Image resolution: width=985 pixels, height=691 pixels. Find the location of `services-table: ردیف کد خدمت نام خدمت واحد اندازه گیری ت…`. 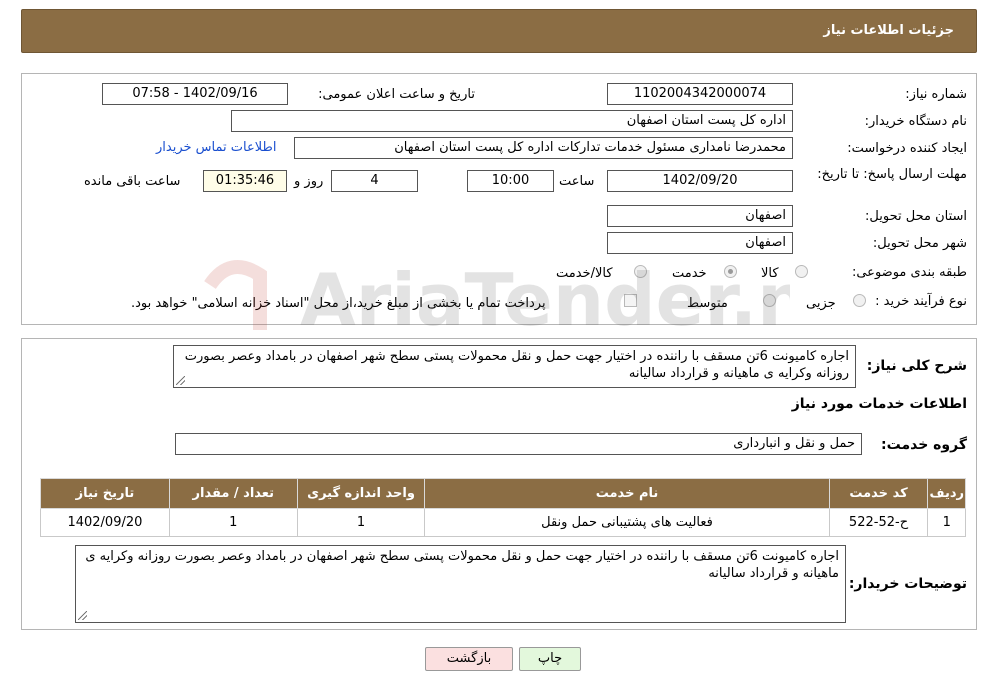

services-table: ردیف کد خدمت نام خدمت واحد اندازه گیری ت… is located at coordinates (503, 507).